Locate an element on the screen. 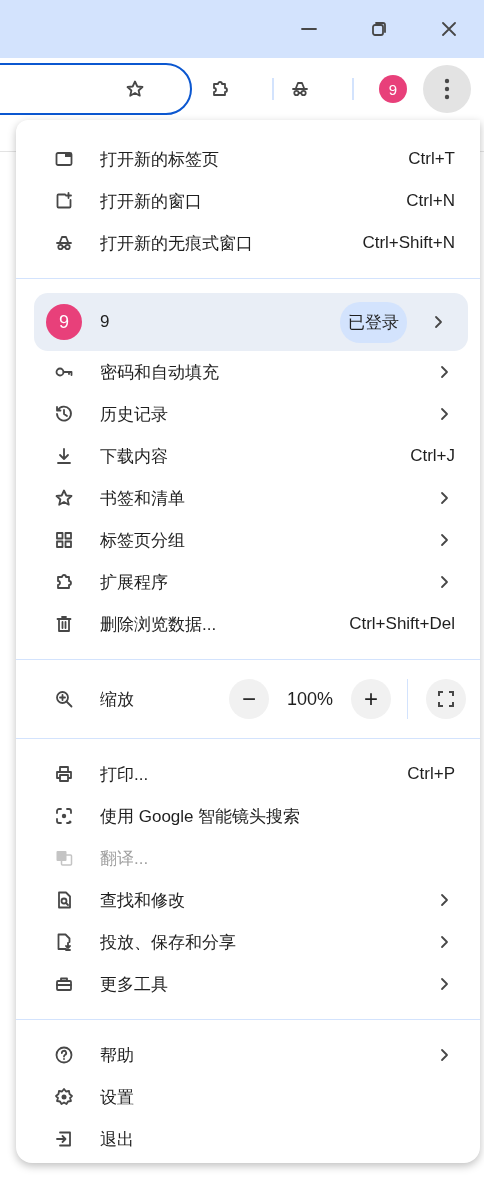  lens-icon is located at coordinates (64, 816).